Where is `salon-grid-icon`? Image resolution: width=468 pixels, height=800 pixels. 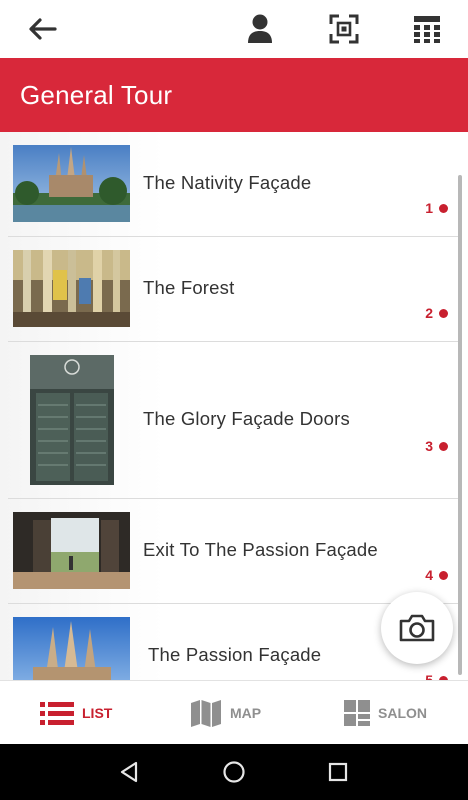
salon-grid-icon is located at coordinates (357, 713).